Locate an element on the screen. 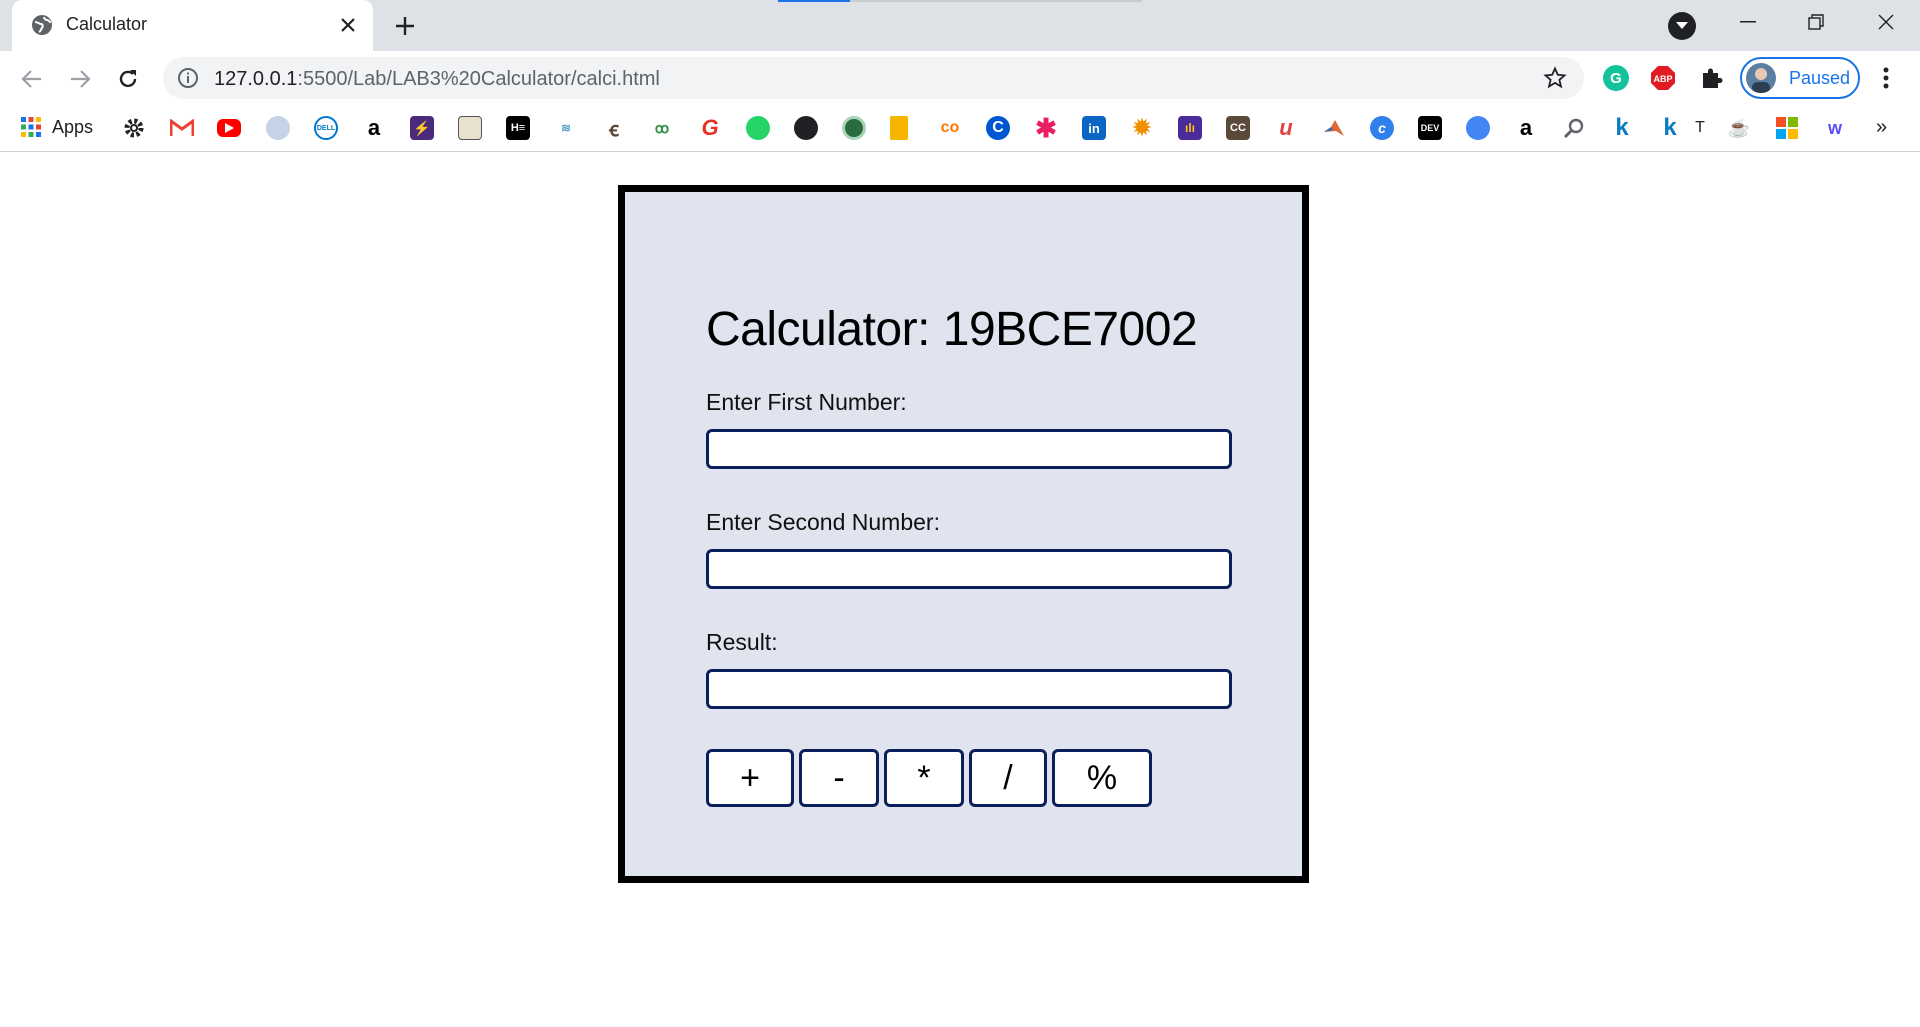 This screenshot has width=1920, height=1027. w-icon: w is located at coordinates (1835, 128).